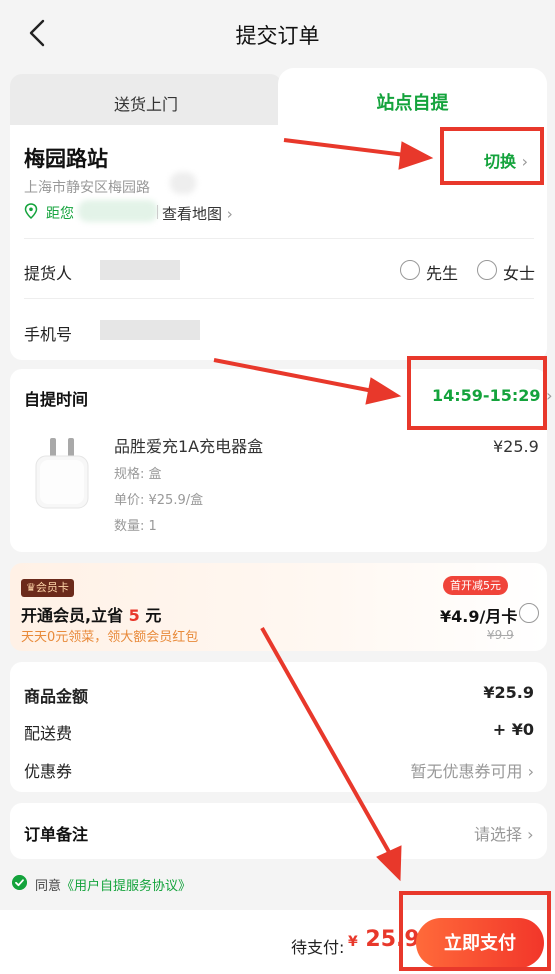  What do you see at coordinates (47, 588) in the screenshot?
I see `member-badge: ♛会员卡` at bounding box center [47, 588].